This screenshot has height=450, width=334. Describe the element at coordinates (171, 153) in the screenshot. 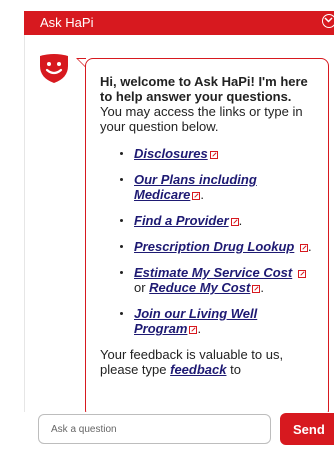

I see `disclosures-link: Disclosures` at that location.